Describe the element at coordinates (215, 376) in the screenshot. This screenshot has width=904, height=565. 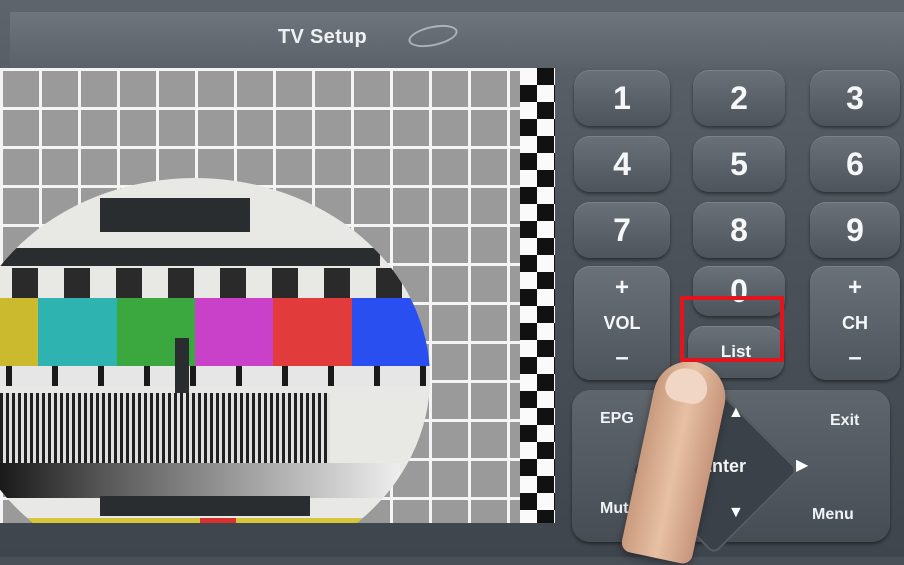
I see `test-pattern-comb` at that location.